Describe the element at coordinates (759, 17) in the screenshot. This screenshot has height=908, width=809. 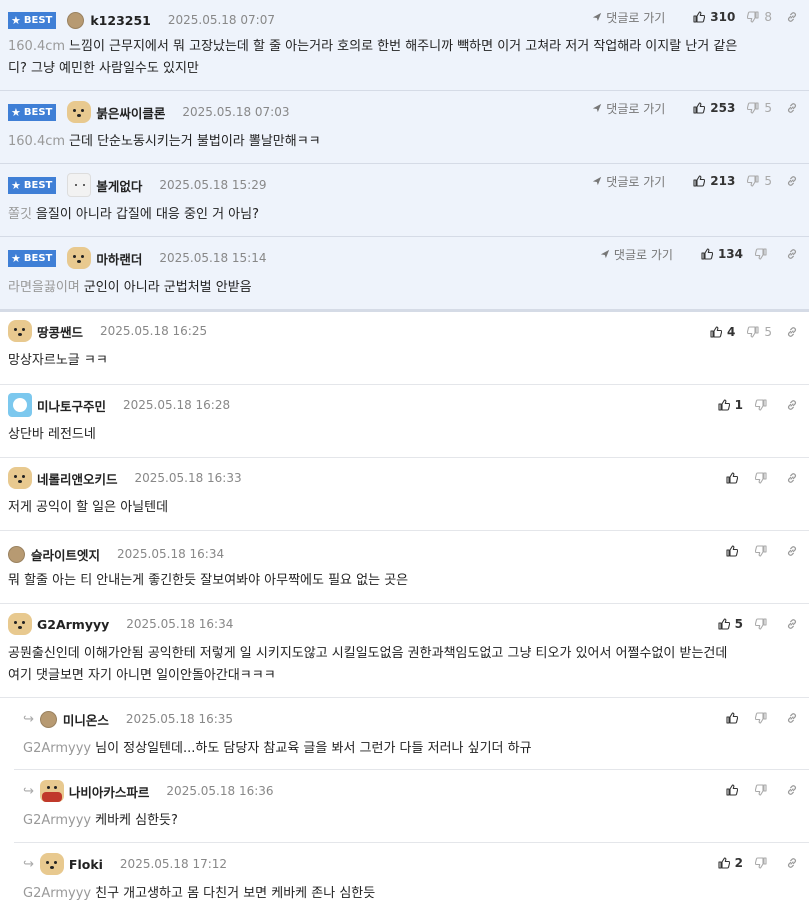
I see `downvote-button: 8` at that location.